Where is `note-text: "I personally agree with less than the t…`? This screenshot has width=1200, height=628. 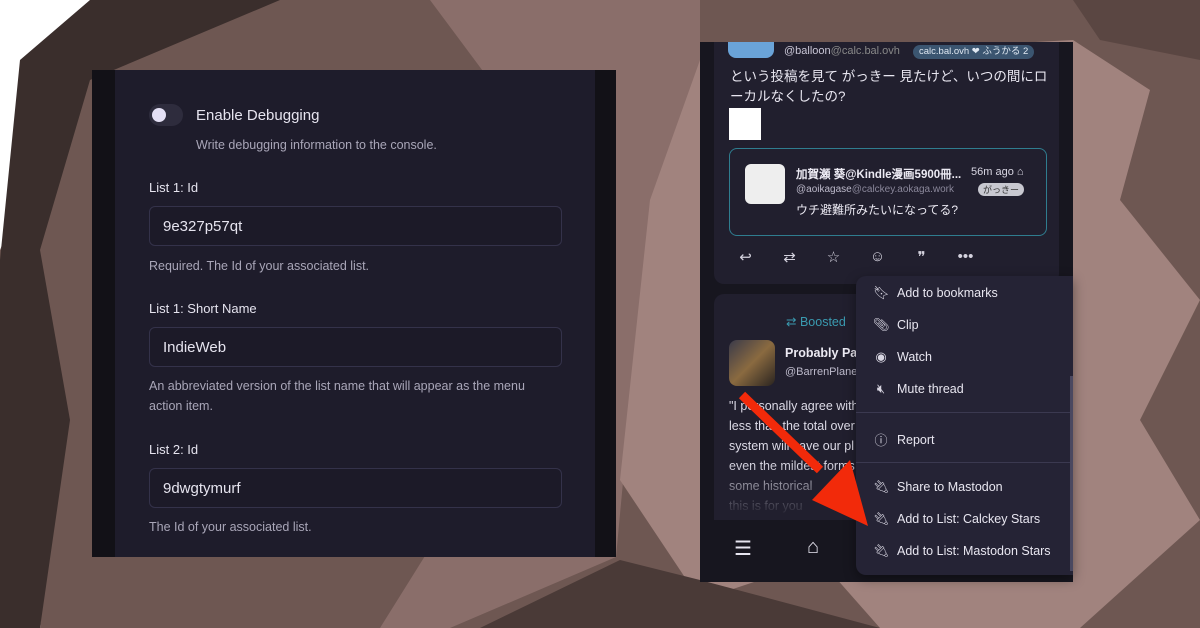
note-text: "I personally agree with less than the t… is located at coordinates (794, 456).